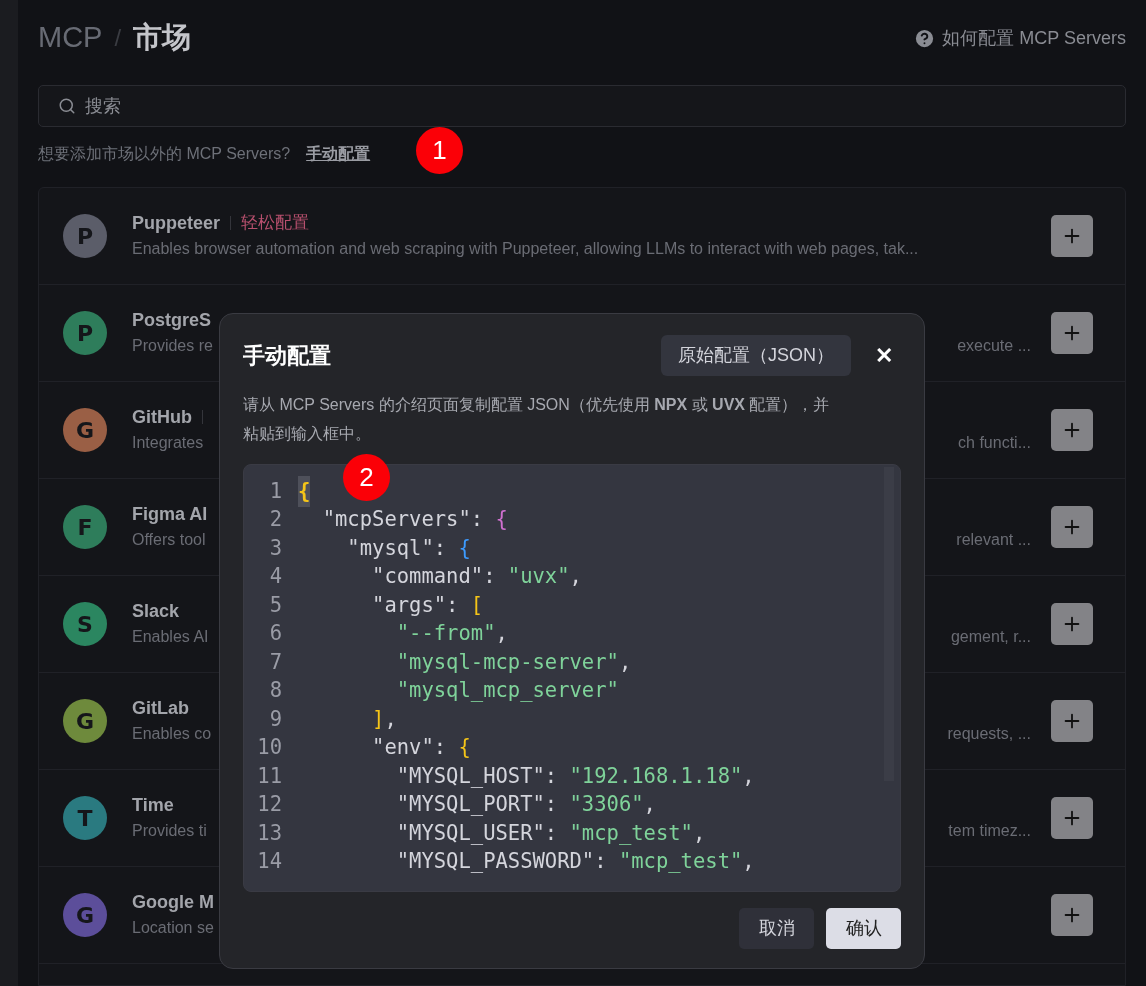 The width and height of the screenshot is (1146, 986). Describe the element at coordinates (269, 862) in the screenshot. I see `line-number: 14` at that location.